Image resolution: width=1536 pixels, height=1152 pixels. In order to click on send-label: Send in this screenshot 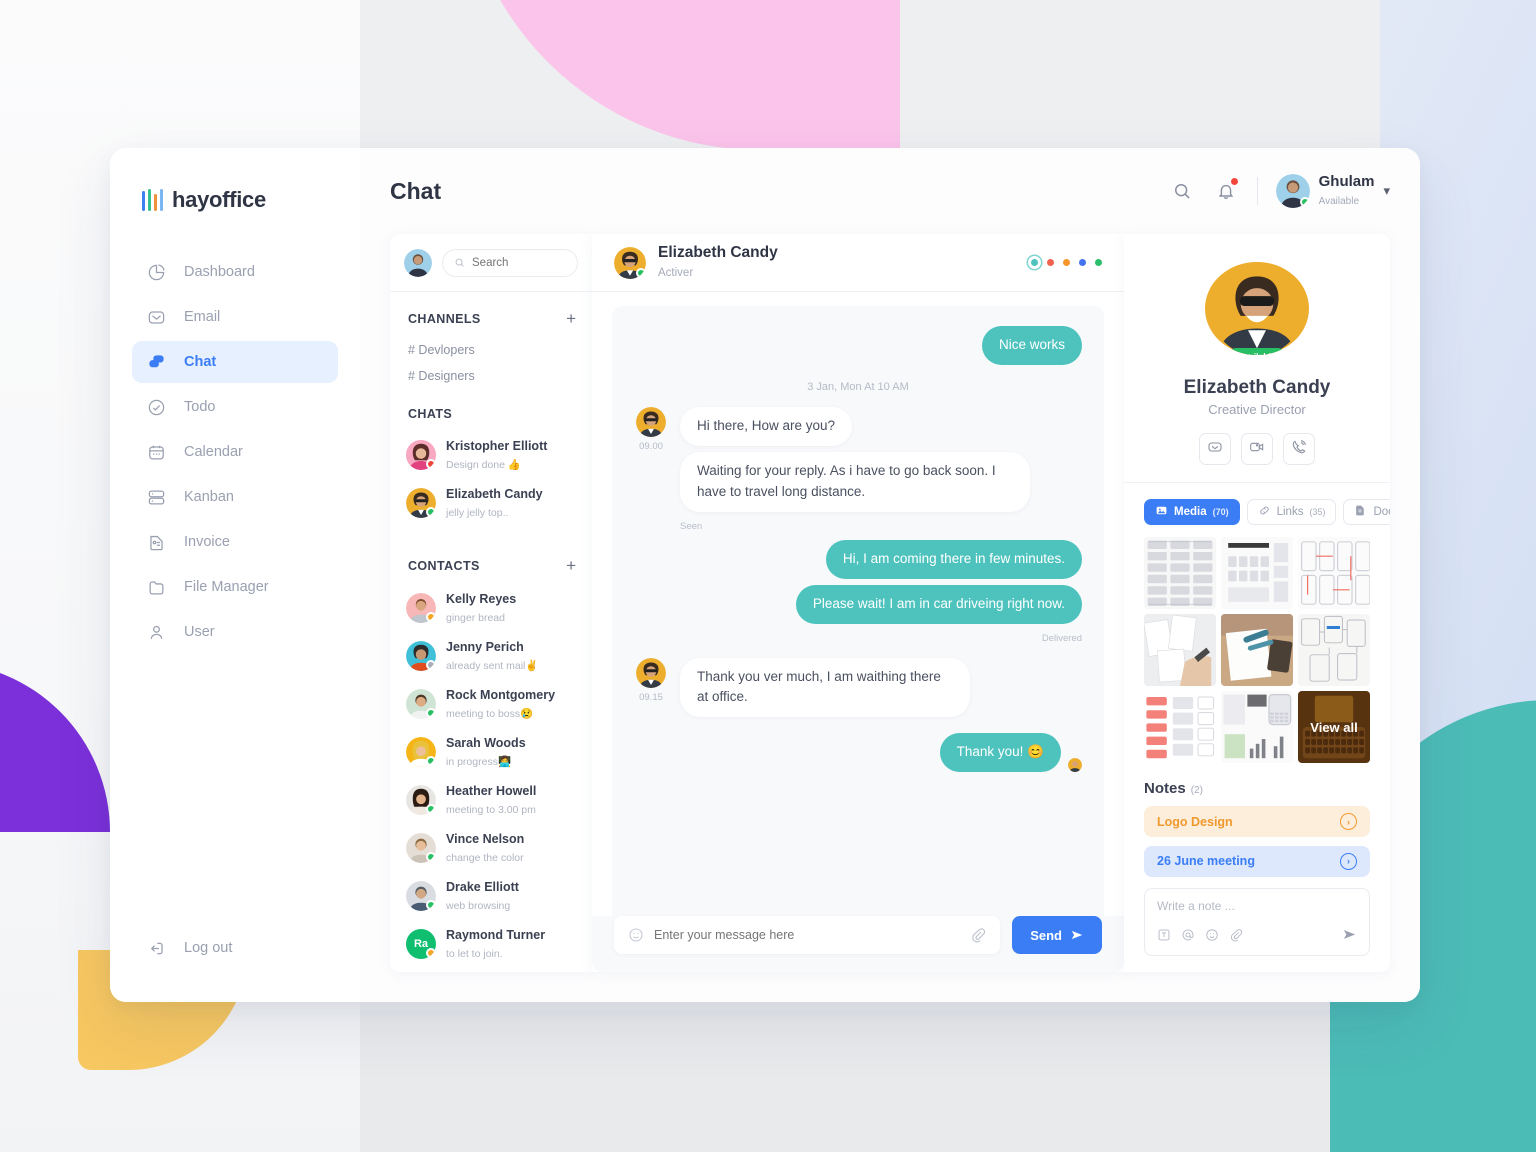, I will do `click(1046, 935)`.